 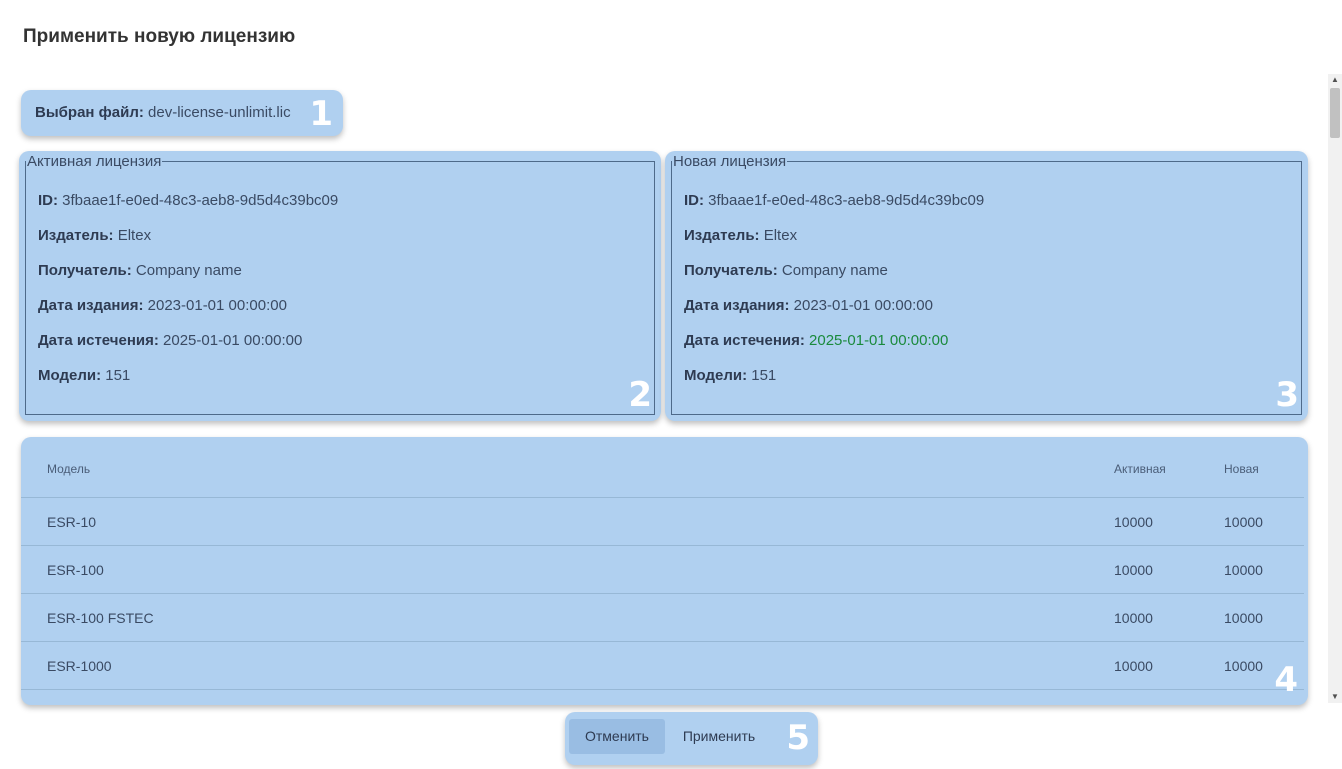 I want to click on new-license-legend: Новая лицензия, so click(x=730, y=161).